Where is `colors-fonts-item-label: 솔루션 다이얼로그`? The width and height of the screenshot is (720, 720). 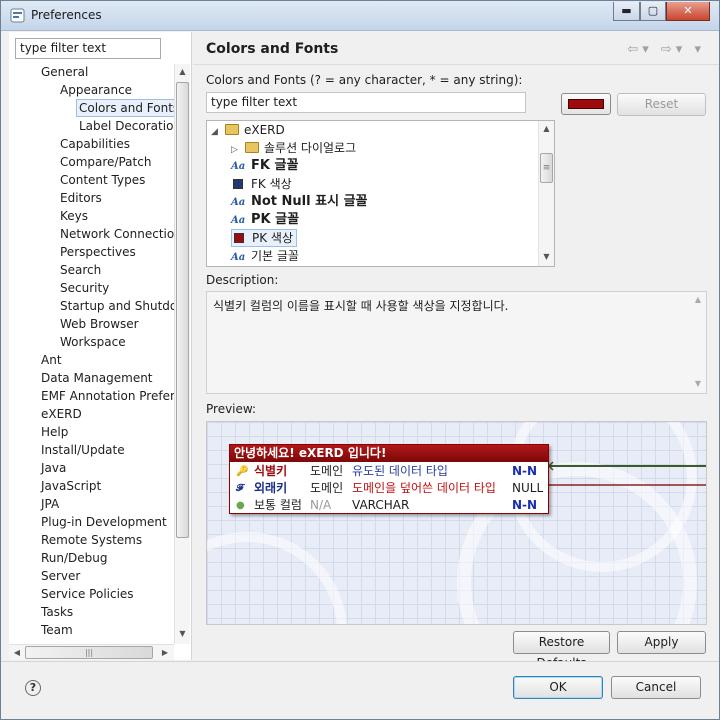 colors-fonts-item-label: 솔루션 다이얼로그 is located at coordinates (310, 148).